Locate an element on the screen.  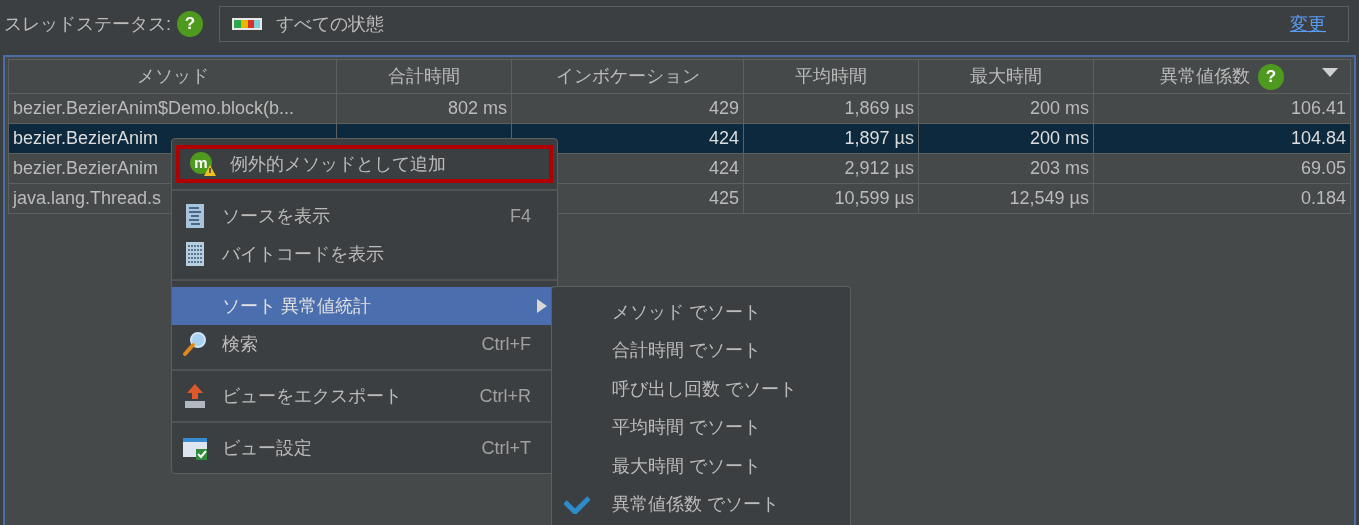
column-header-cell: 最大時間 is located at coordinates (1006, 76).